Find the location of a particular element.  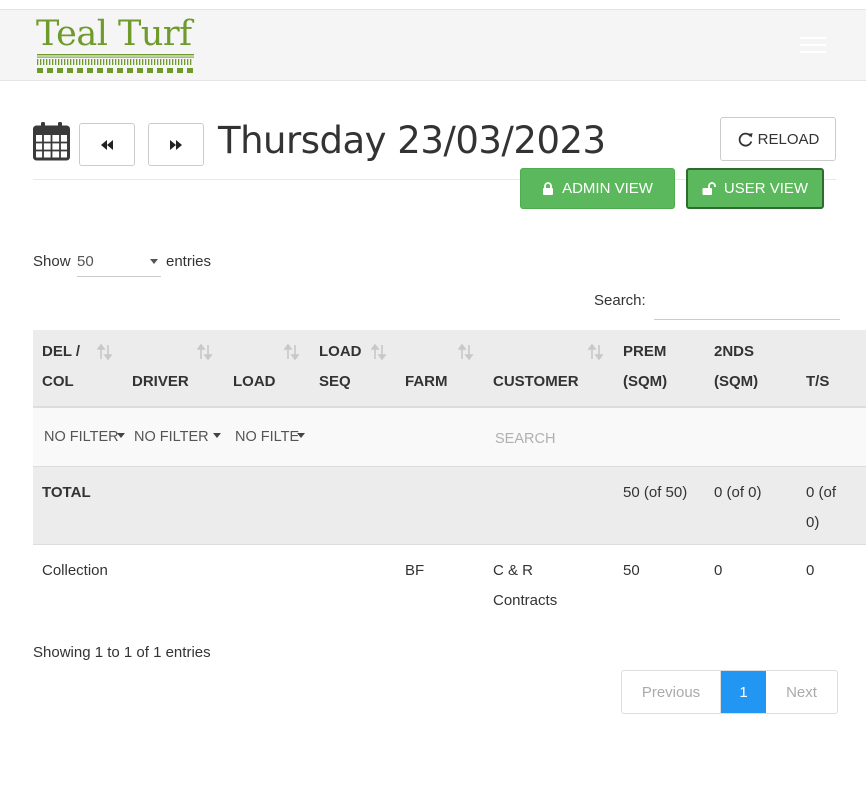

admin-view-button: ADMIN VIEW is located at coordinates (597, 188).